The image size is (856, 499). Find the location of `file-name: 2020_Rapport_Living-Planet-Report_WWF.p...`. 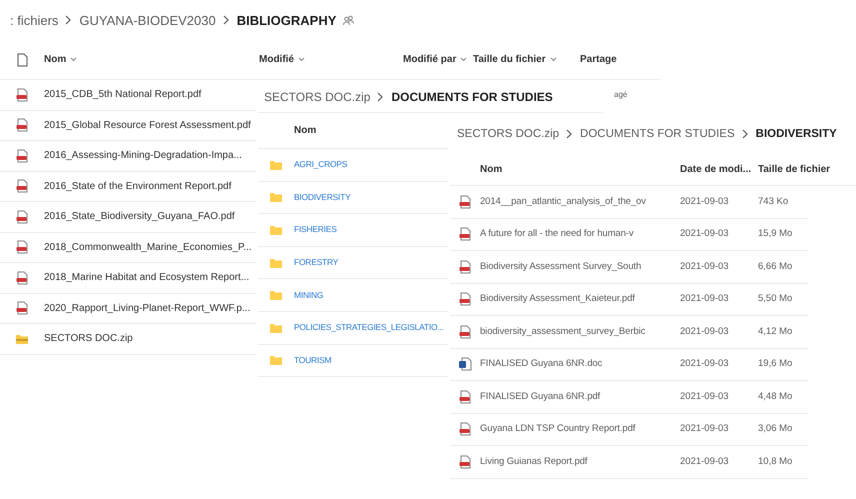

file-name: 2020_Rapport_Living-Planet-Report_WWF.p... is located at coordinates (147, 308).